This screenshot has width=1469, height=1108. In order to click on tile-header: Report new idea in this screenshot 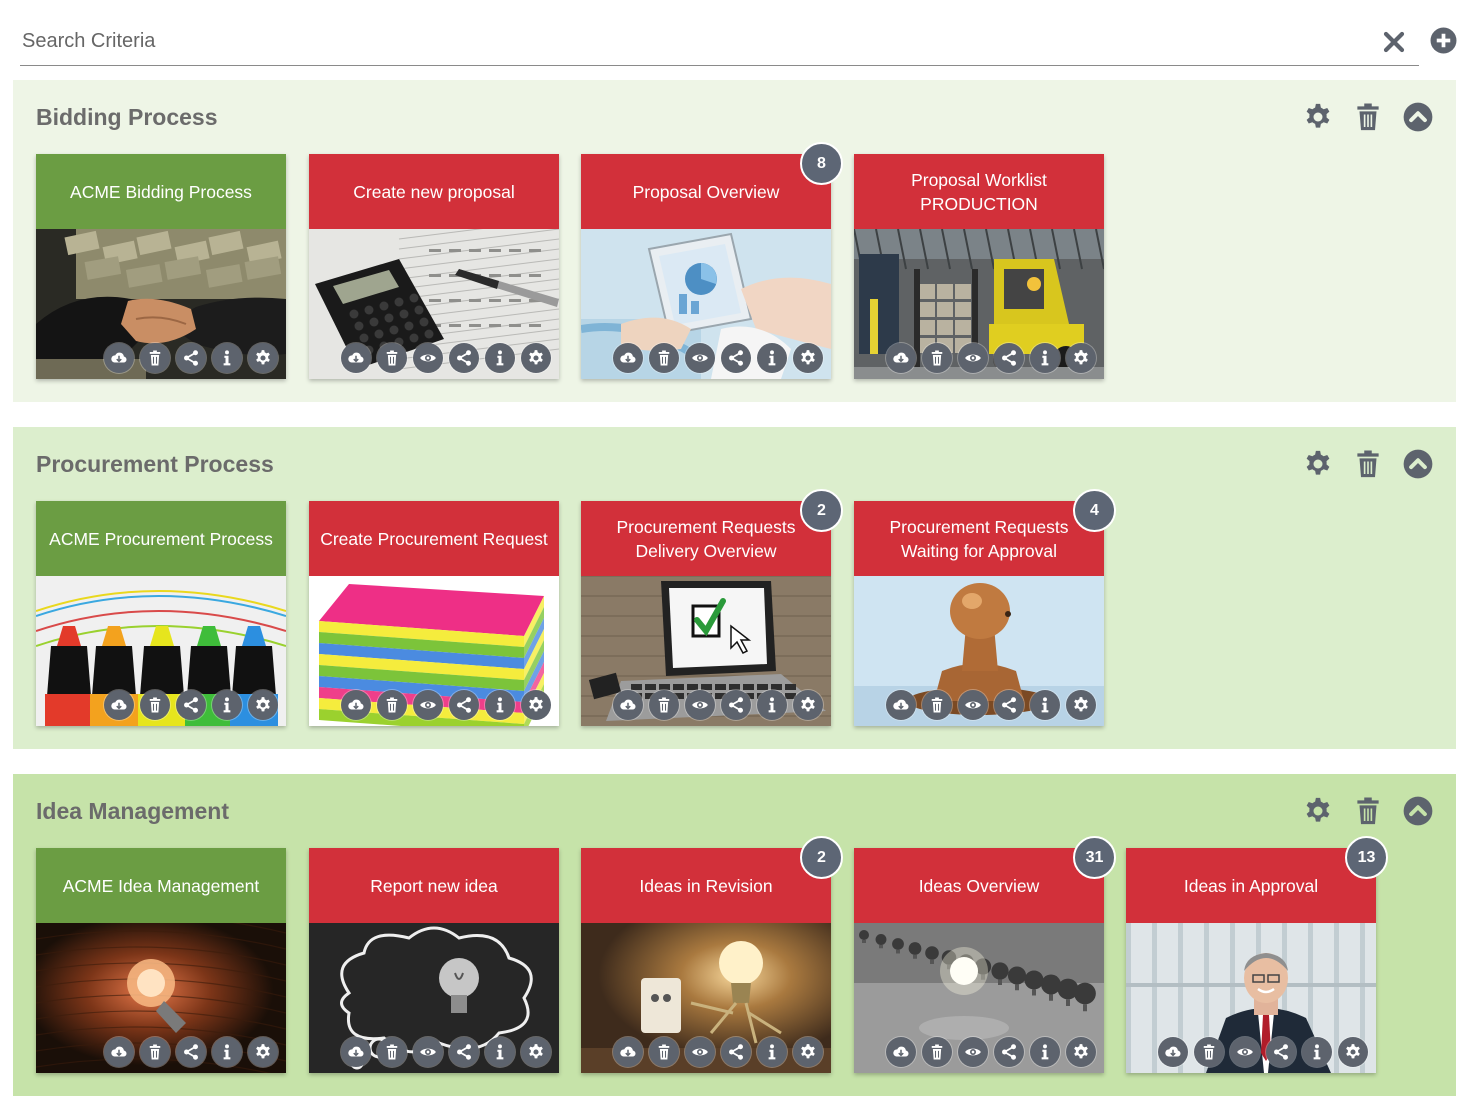, I will do `click(434, 885)`.